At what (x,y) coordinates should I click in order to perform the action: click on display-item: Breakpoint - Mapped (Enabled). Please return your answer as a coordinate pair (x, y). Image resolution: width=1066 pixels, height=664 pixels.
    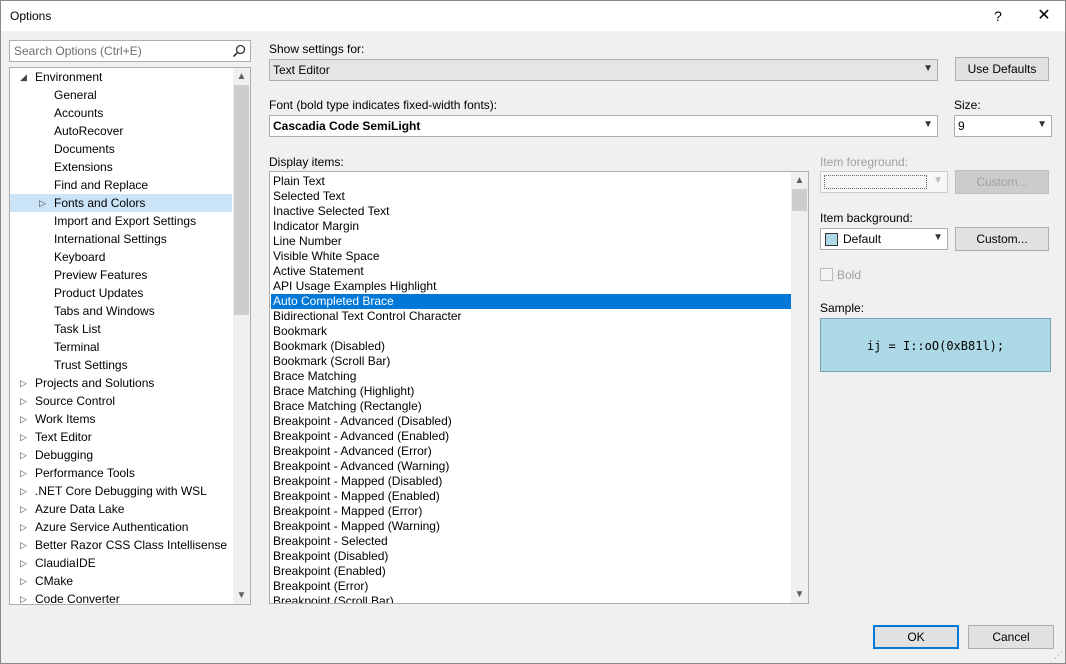
    Looking at the image, I should click on (531, 496).